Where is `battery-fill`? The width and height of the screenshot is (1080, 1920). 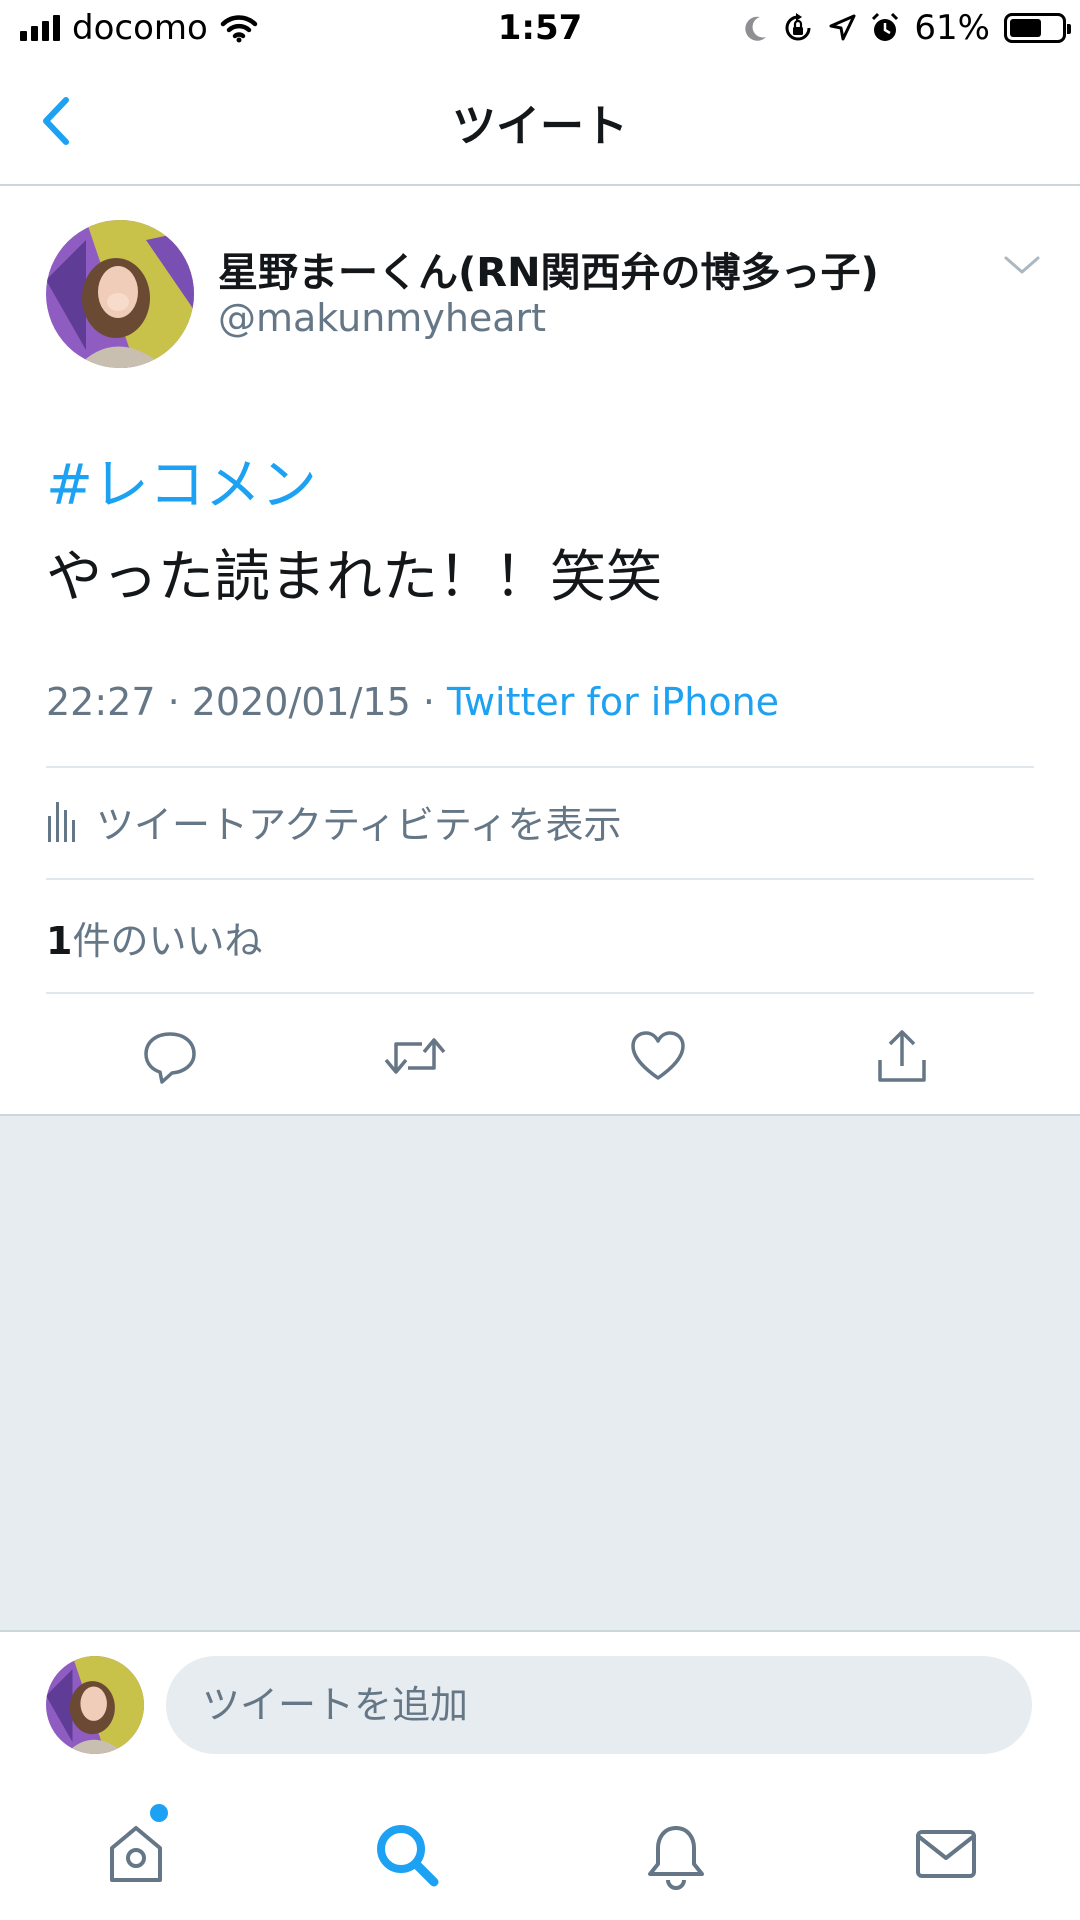 battery-fill is located at coordinates (1025, 28).